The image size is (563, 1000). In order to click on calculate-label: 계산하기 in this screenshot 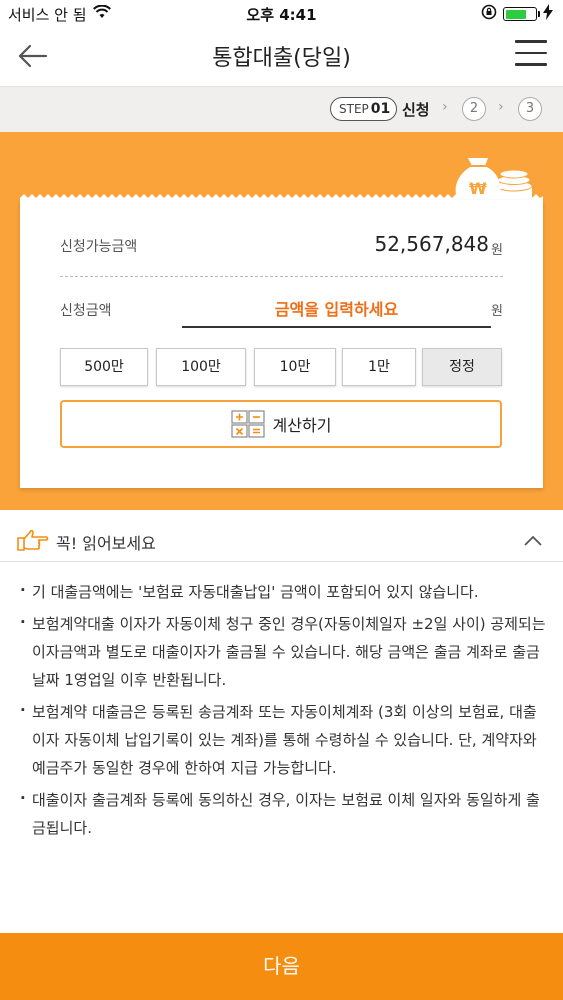, I will do `click(302, 425)`.